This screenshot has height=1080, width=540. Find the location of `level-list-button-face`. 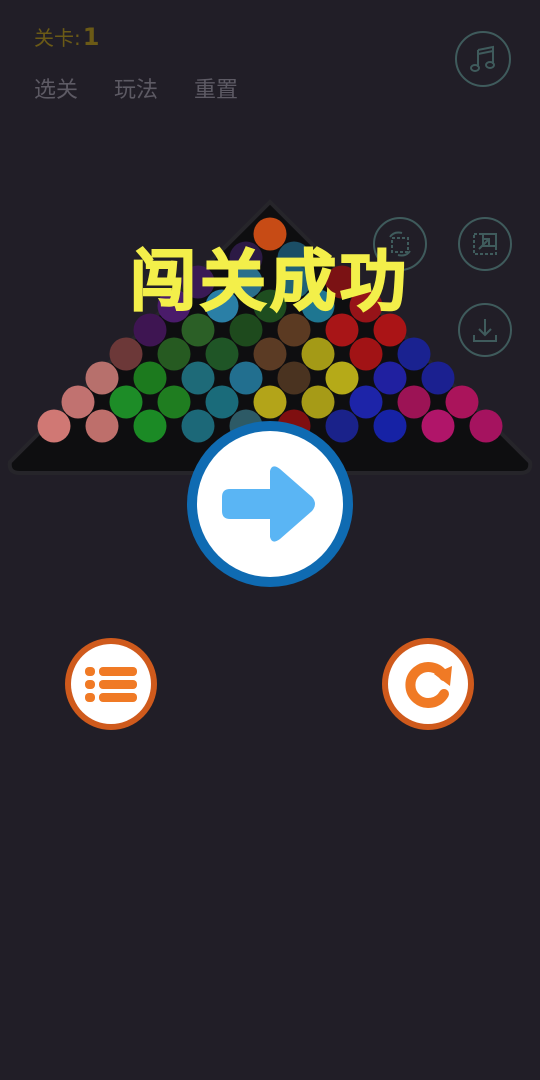

level-list-button-face is located at coordinates (111, 684).